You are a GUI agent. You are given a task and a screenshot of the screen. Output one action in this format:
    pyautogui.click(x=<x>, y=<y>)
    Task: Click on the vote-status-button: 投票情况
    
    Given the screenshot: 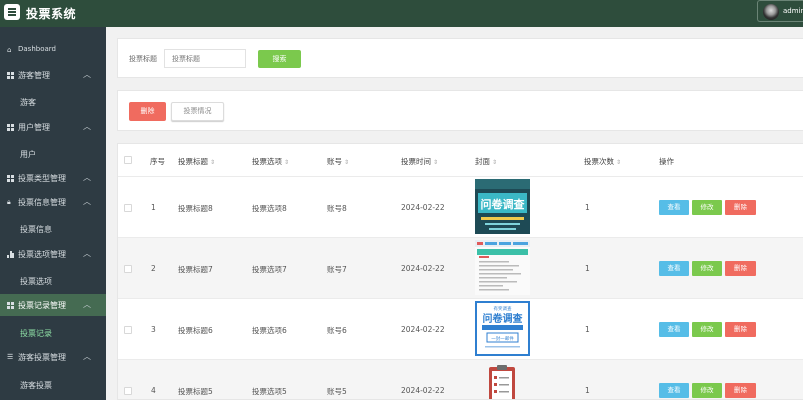 What is the action you would take?
    pyautogui.click(x=197, y=111)
    